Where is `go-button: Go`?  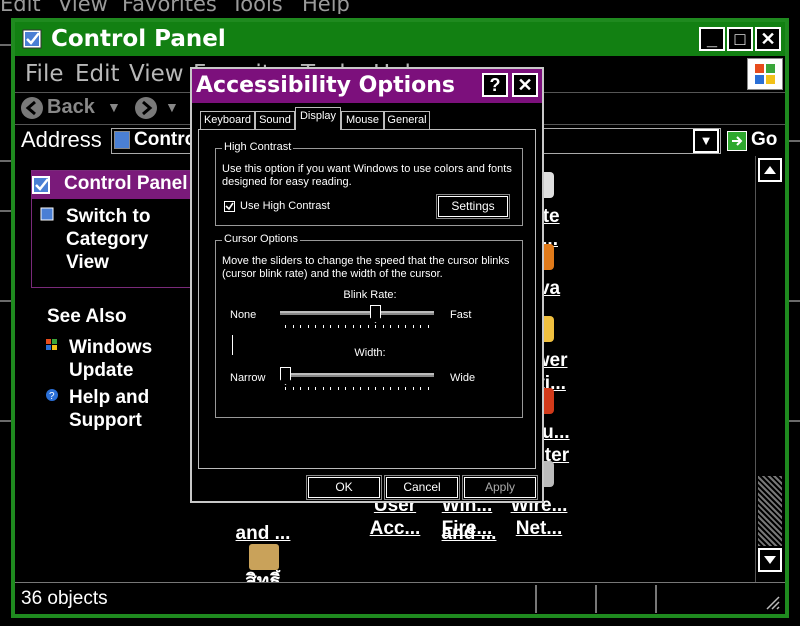
go-button: Go is located at coordinates (764, 140).